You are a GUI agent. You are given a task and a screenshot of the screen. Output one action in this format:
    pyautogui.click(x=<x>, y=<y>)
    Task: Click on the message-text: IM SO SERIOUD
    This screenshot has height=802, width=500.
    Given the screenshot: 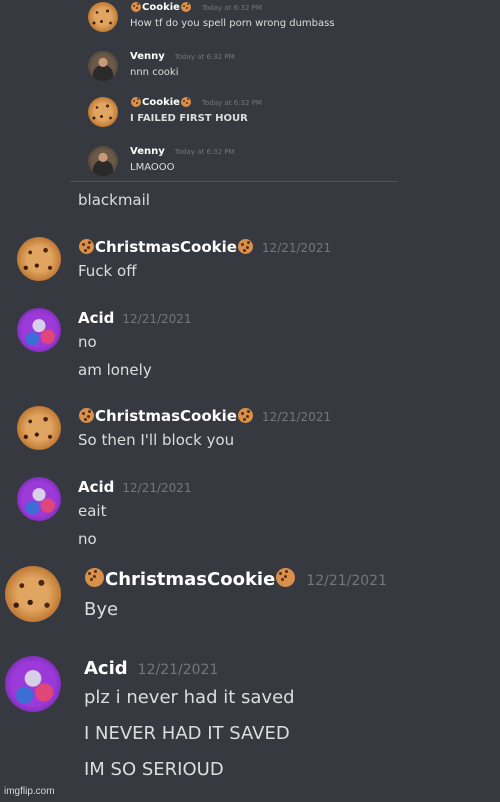 What is the action you would take?
    pyautogui.click(x=154, y=769)
    